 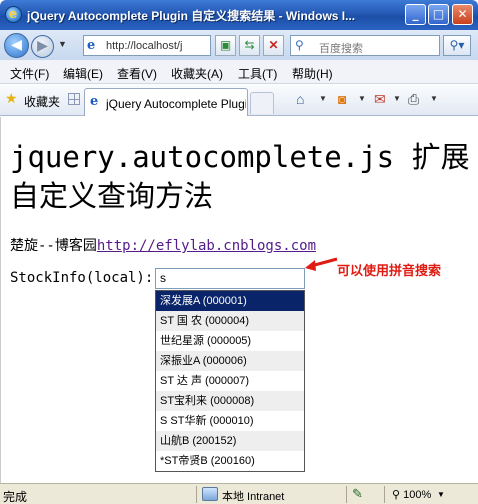 I want to click on menu-favorites: 收藏夹(A), so click(x=197, y=73).